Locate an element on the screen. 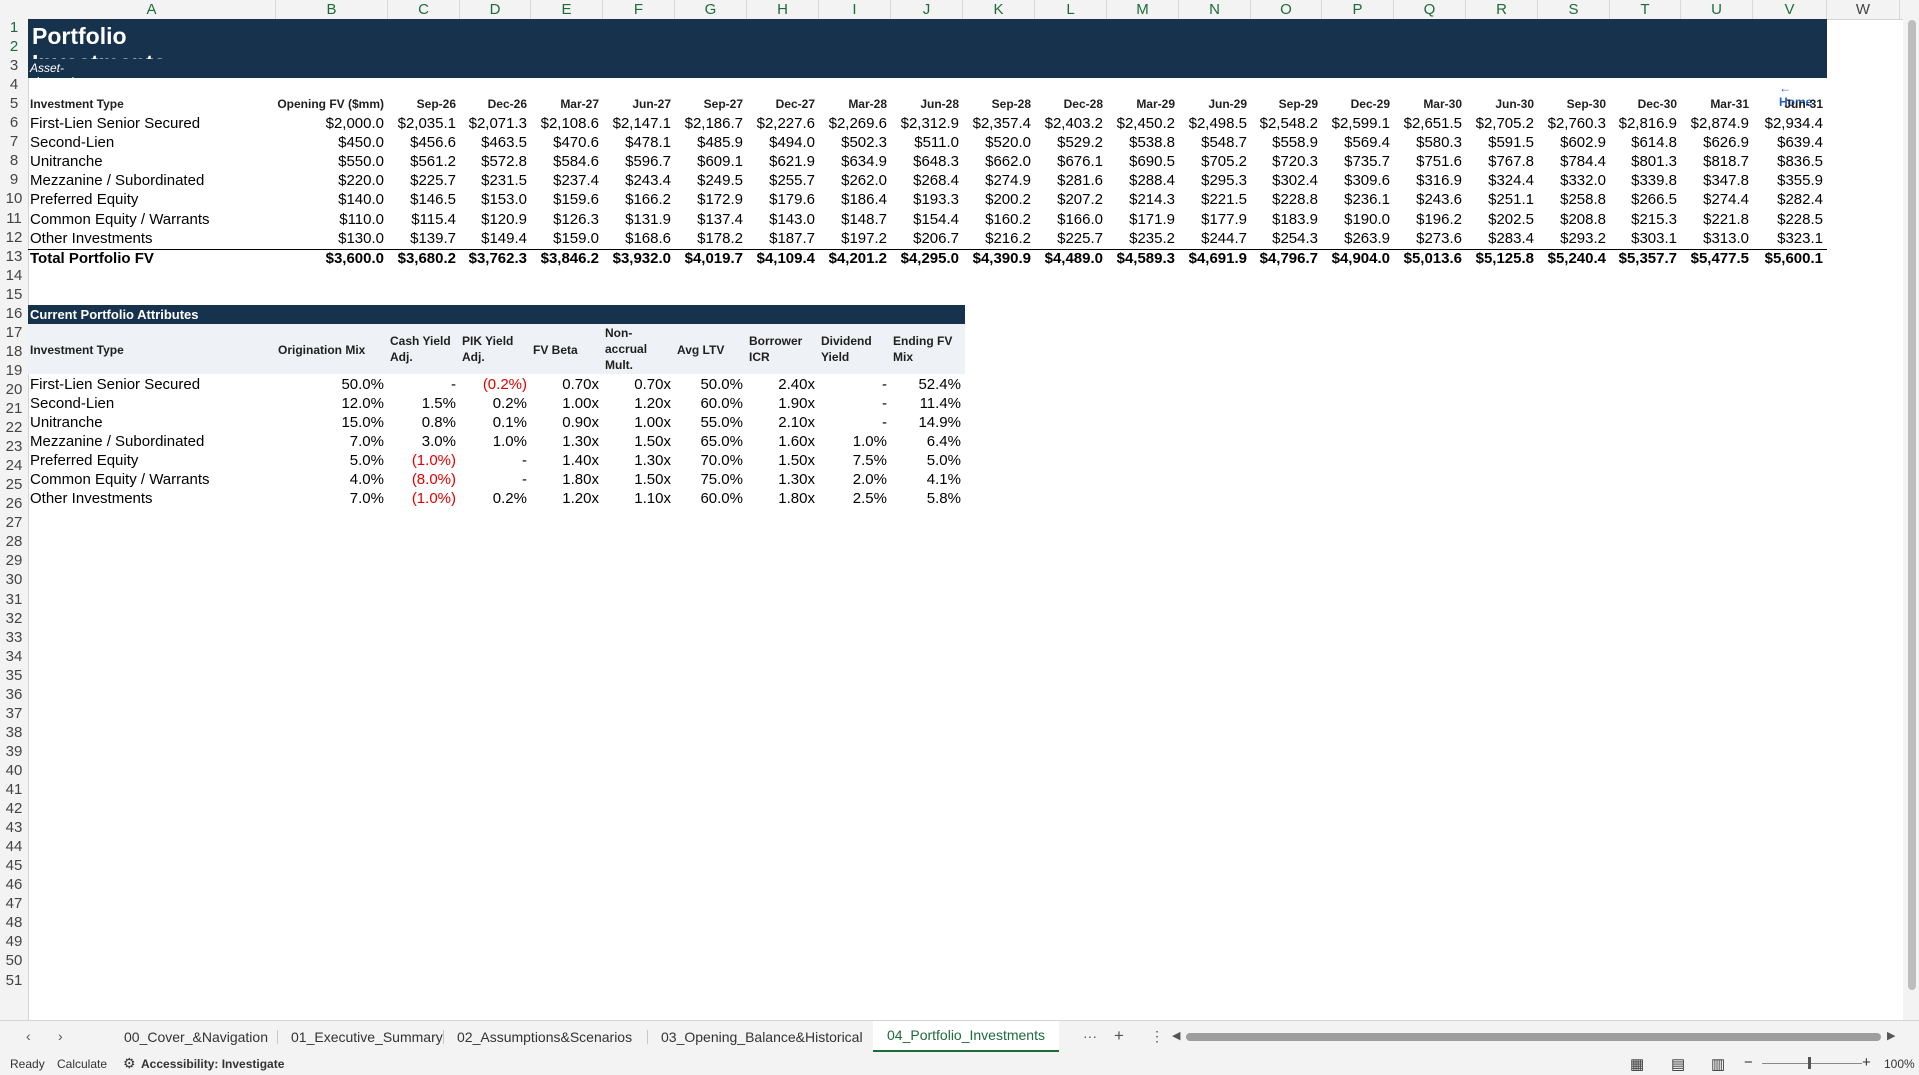  zoom-slider-thumb is located at coordinates (1809, 1063).